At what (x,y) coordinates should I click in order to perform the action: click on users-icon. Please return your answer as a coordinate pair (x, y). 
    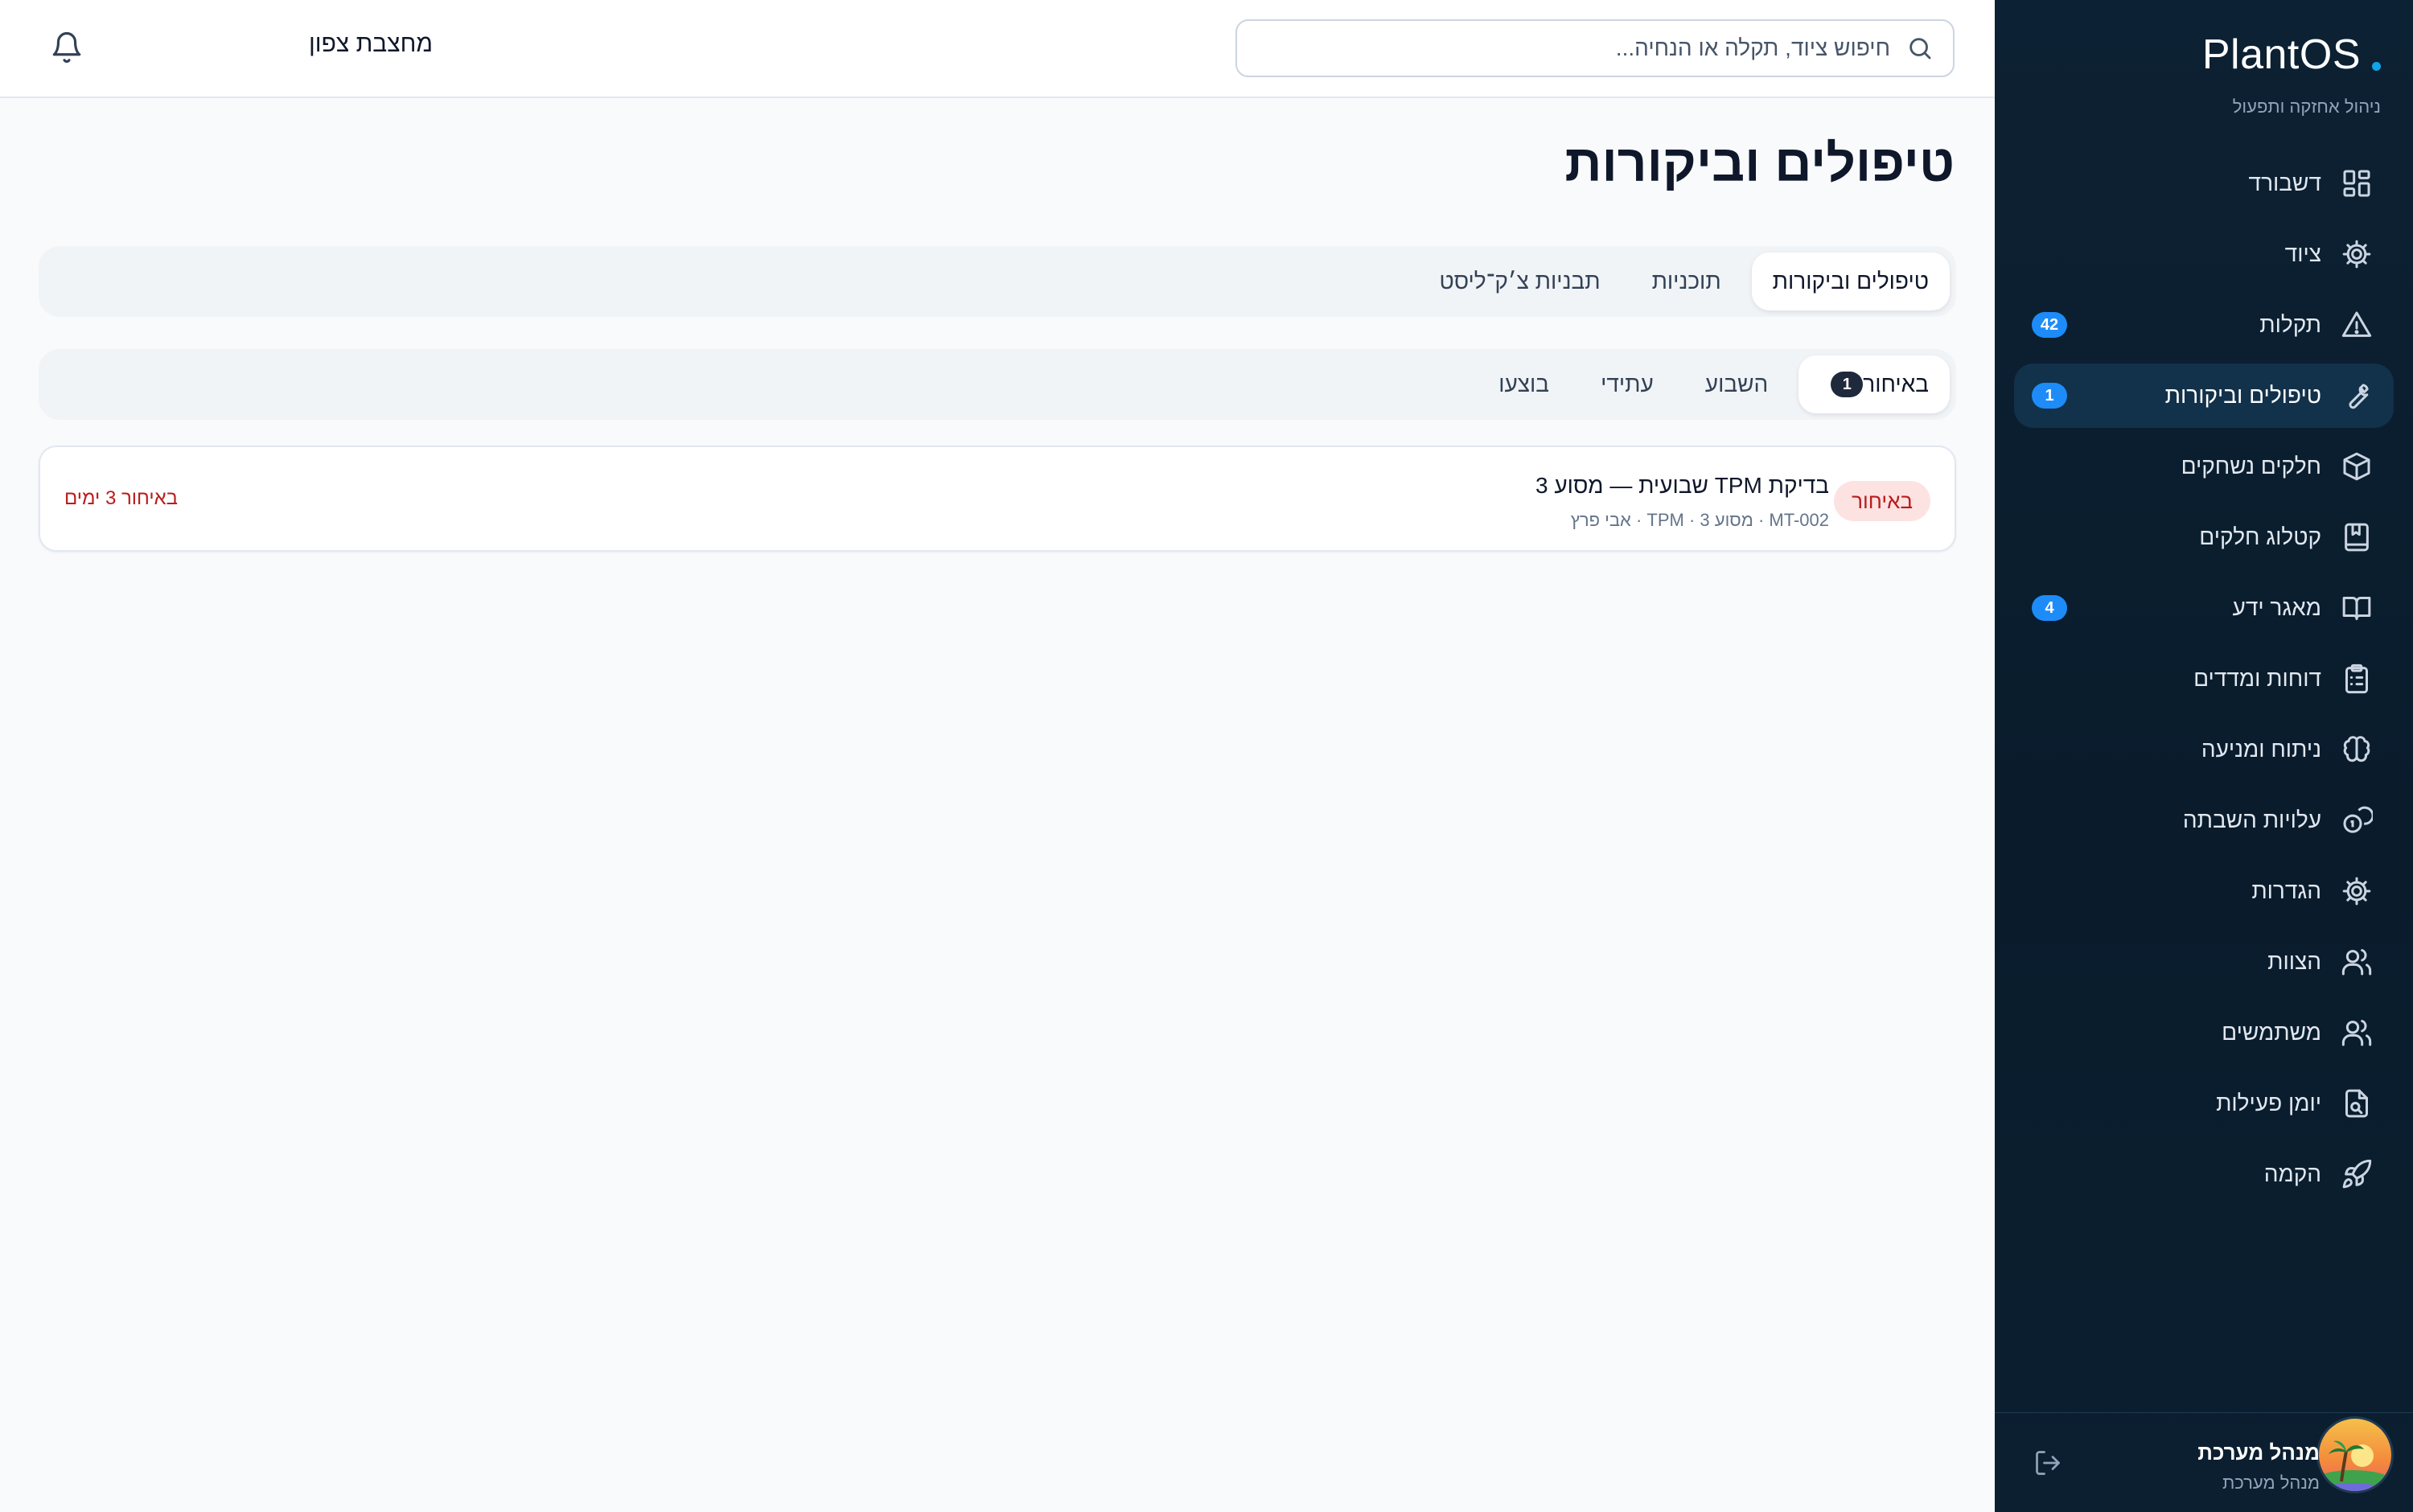
    Looking at the image, I should click on (2357, 1033).